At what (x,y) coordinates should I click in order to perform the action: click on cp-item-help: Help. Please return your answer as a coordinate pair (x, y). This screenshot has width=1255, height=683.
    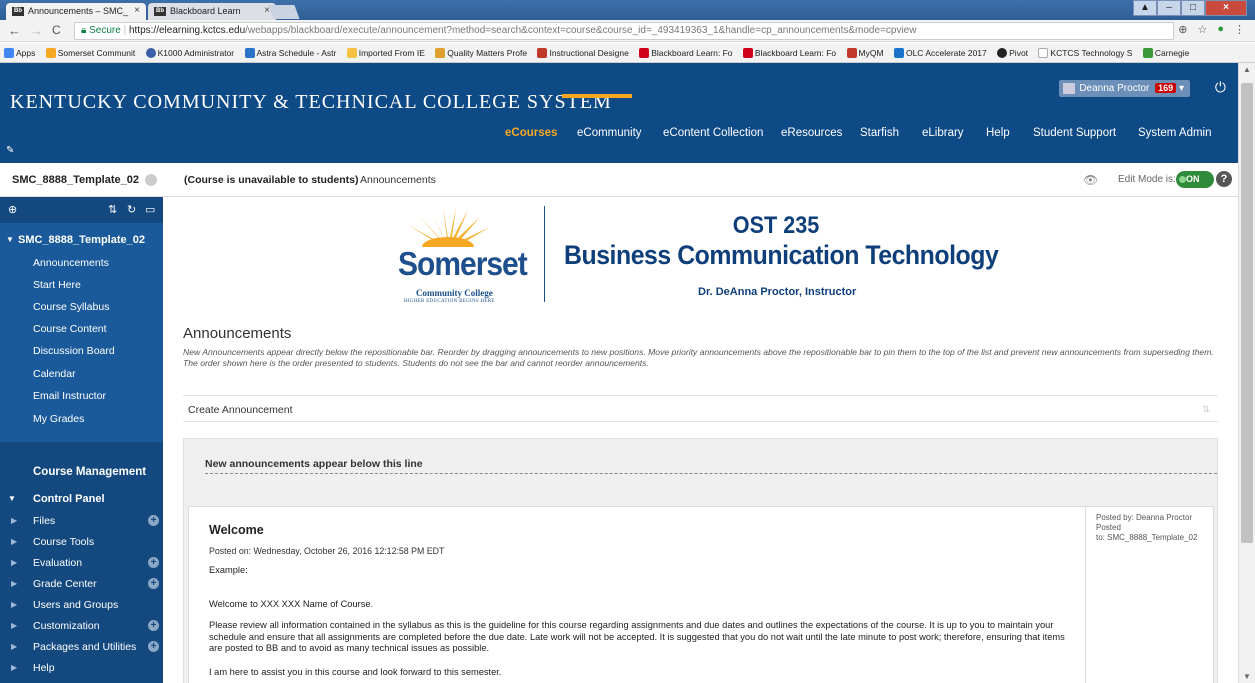
    Looking at the image, I should click on (44, 668).